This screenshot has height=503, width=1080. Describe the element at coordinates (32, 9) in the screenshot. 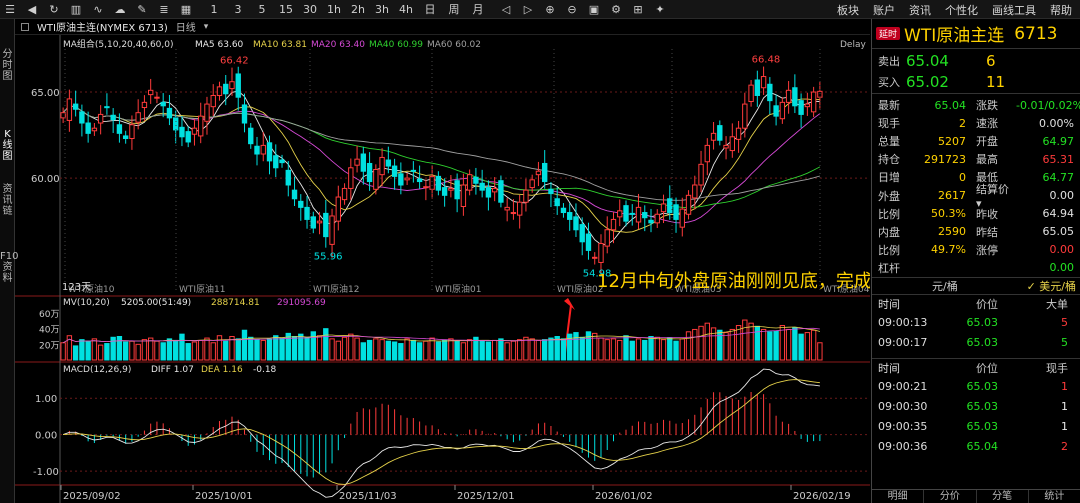

I see `back-icon: ◀` at that location.